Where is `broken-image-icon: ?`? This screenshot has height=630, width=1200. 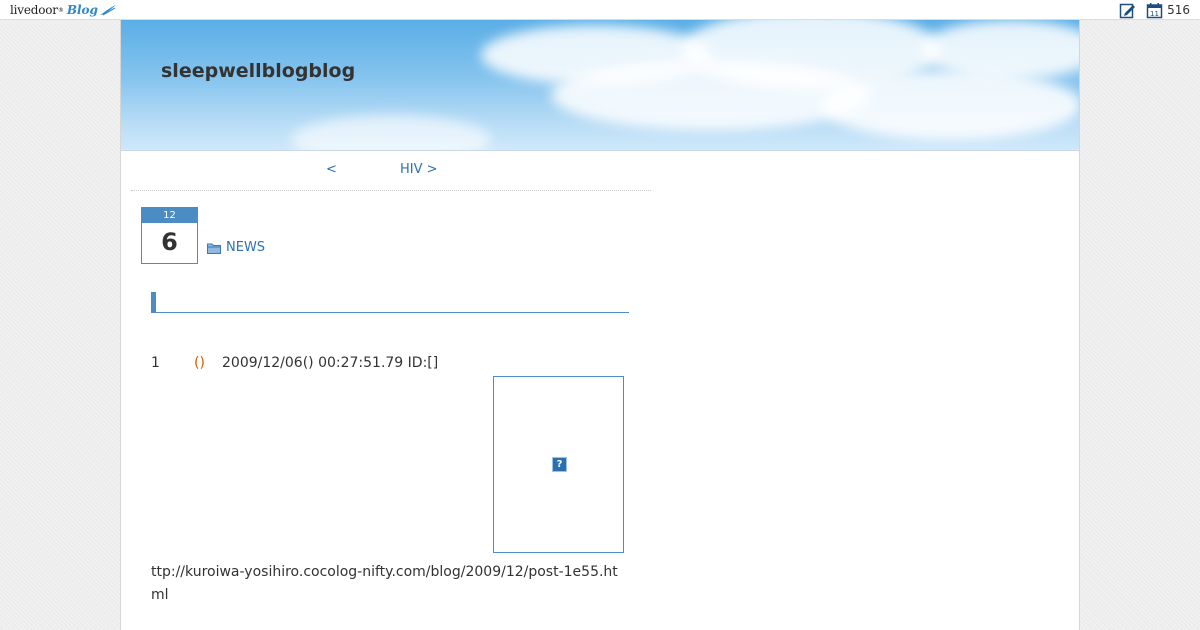
broken-image-icon: ? is located at coordinates (559, 464).